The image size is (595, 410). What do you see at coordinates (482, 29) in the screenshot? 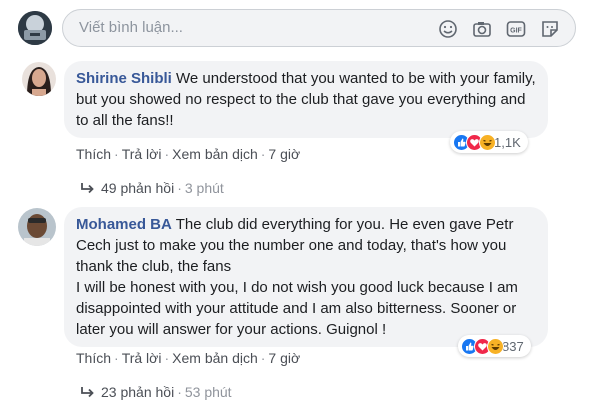
I see `camera-icon` at bounding box center [482, 29].